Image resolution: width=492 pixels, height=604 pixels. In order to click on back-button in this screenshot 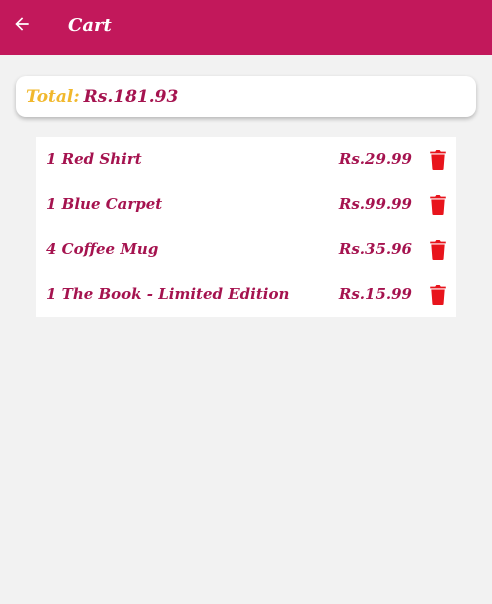, I will do `click(22, 24)`.